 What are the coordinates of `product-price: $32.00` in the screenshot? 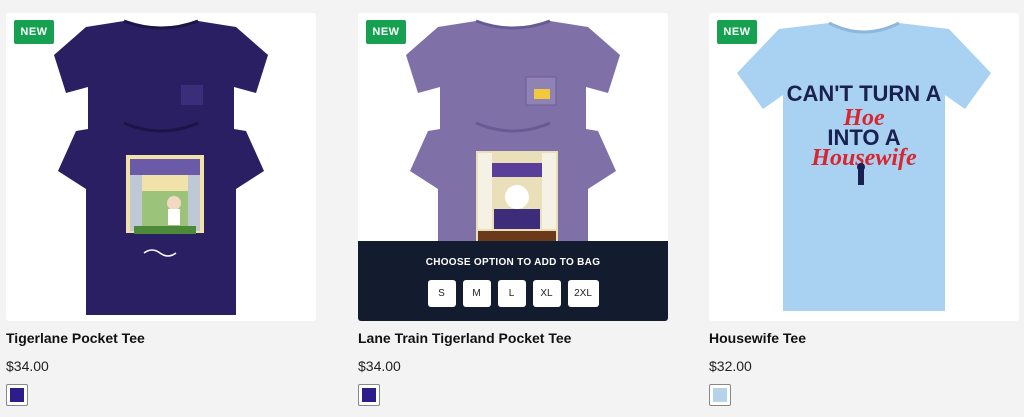 It's located at (730, 366).